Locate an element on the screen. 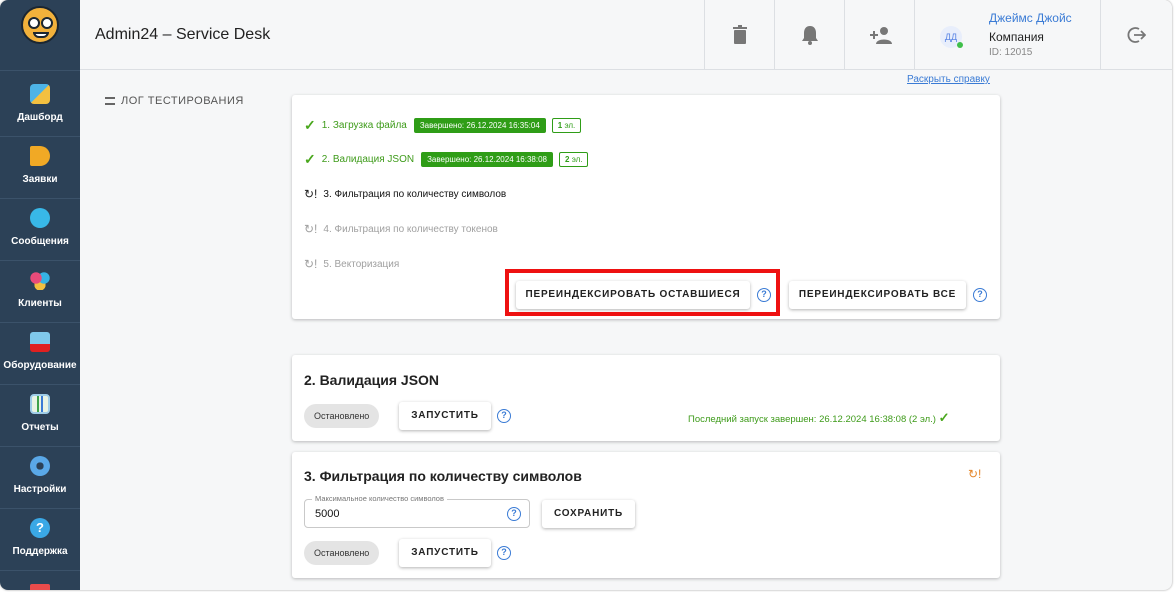  sidebar-item-label: Сообщения is located at coordinates (40, 241).